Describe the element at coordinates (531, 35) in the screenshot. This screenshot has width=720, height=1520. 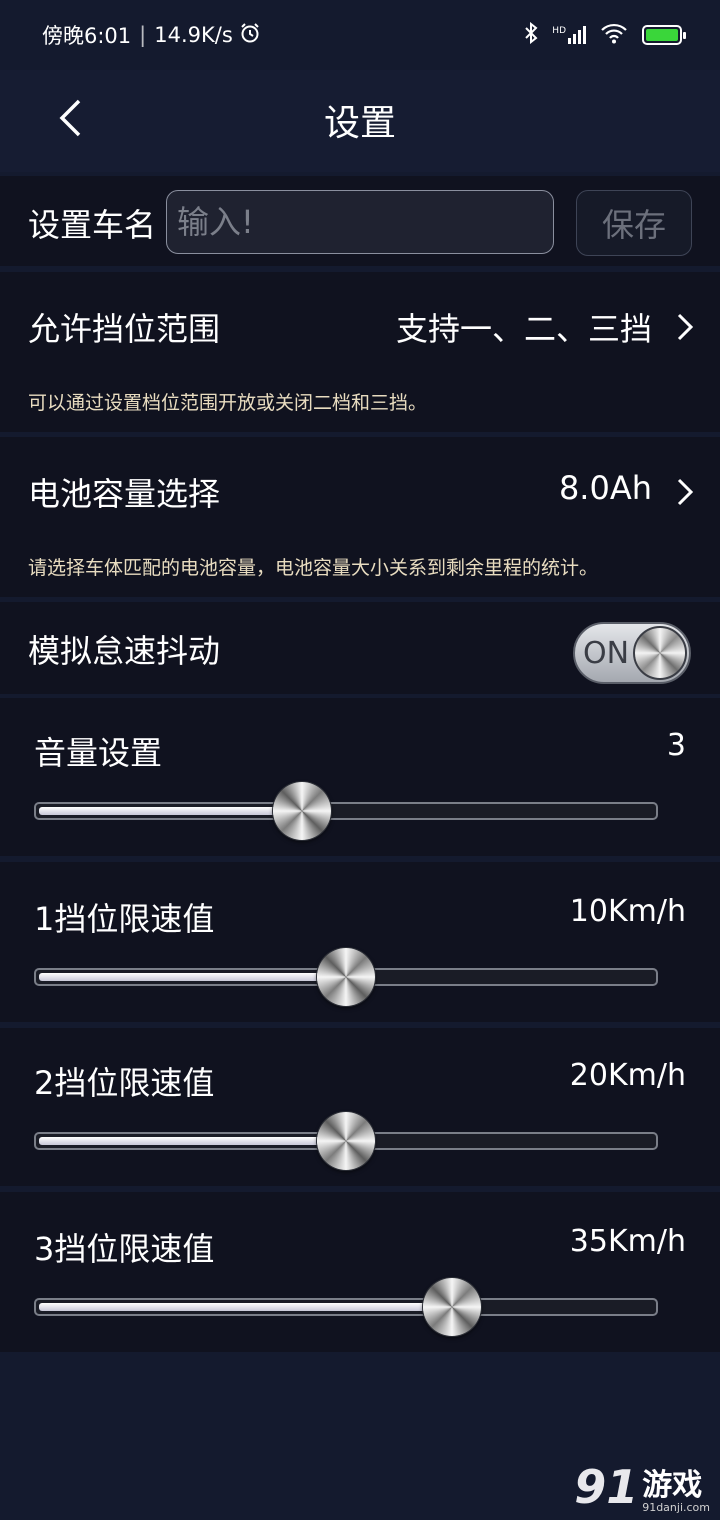
I see `bluetooth-icon` at that location.